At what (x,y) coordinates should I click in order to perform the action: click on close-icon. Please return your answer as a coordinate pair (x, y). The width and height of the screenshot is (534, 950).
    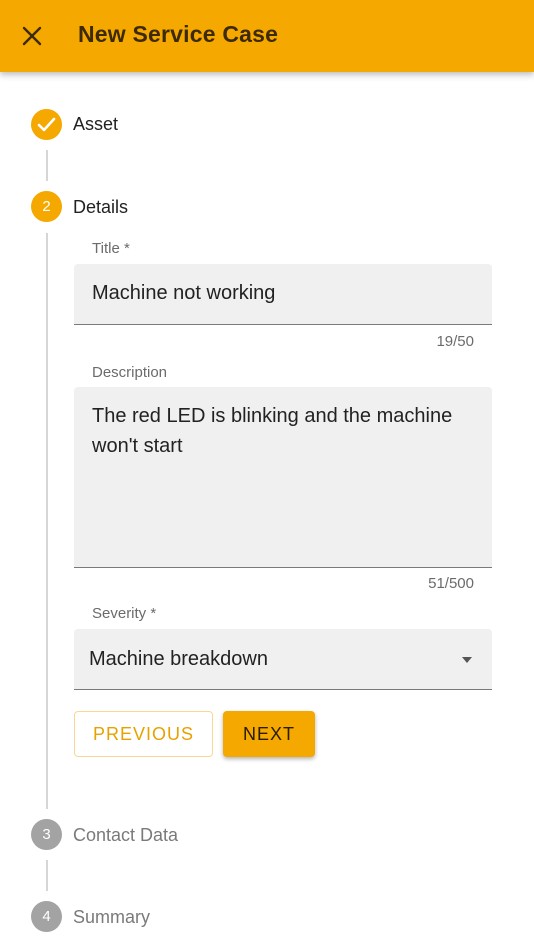
    Looking at the image, I should click on (32, 36).